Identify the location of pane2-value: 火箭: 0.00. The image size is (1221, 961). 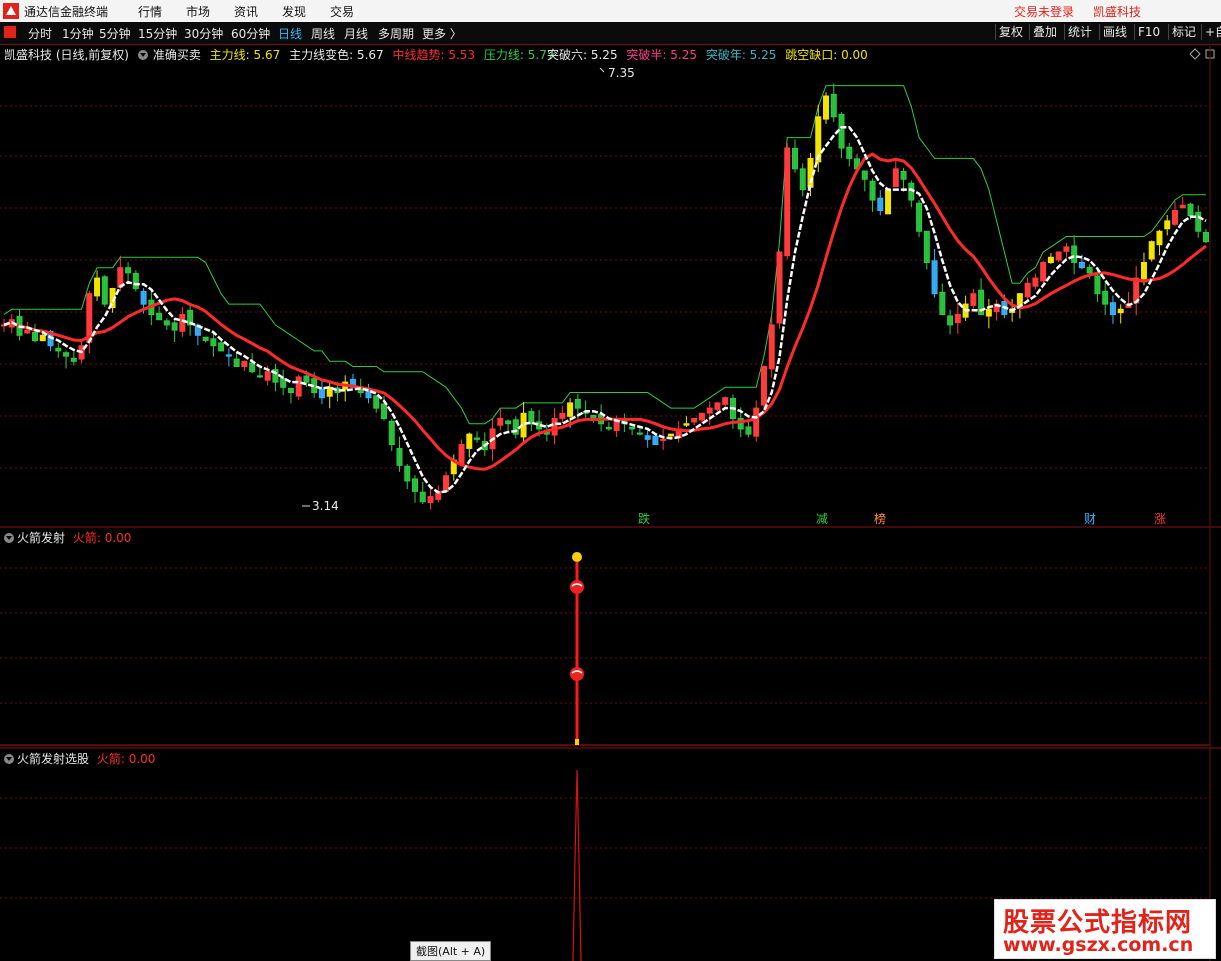
(102, 538).